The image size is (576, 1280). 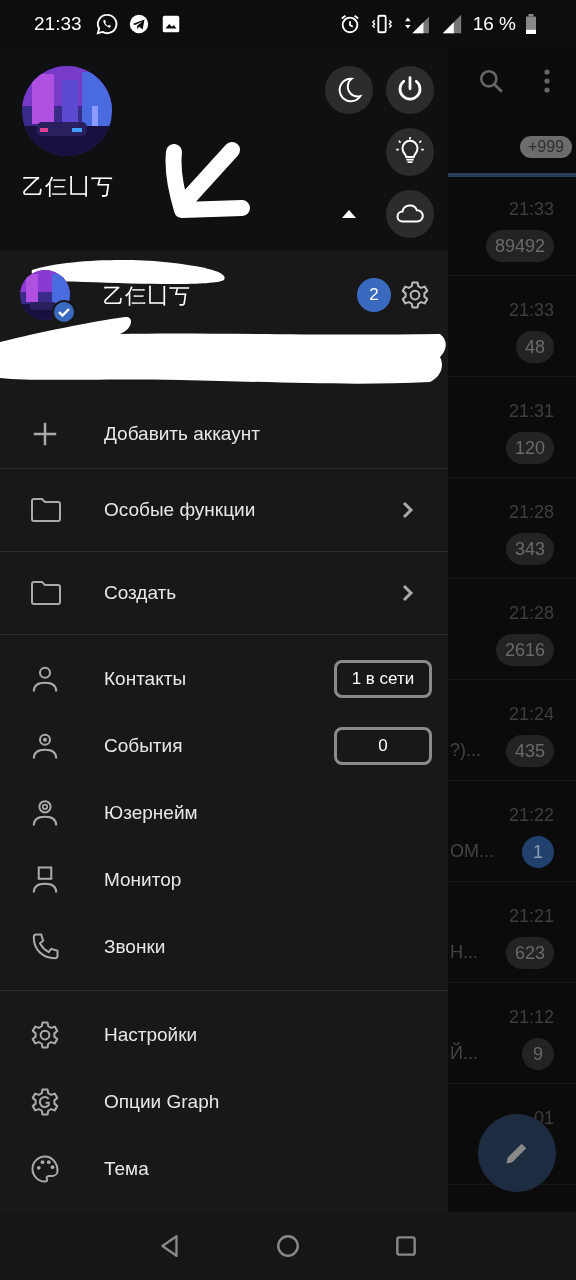 I want to click on power-button, so click(x=410, y=90).